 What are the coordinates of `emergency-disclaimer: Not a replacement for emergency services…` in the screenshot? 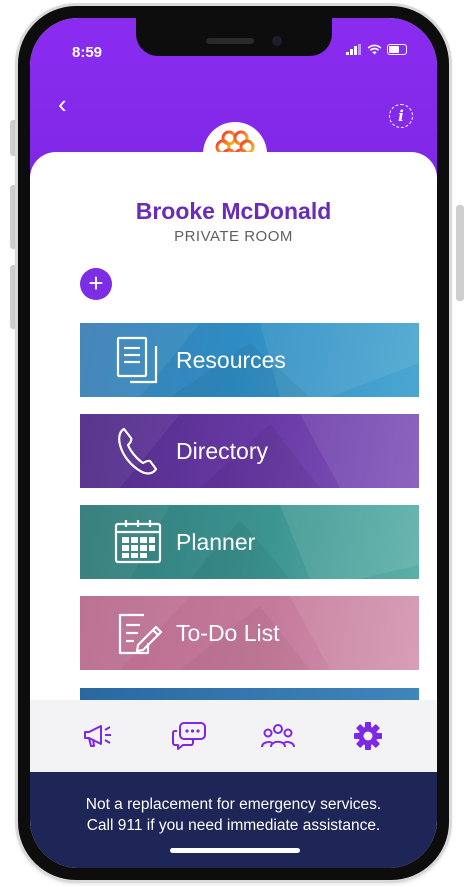 It's located at (233, 820).